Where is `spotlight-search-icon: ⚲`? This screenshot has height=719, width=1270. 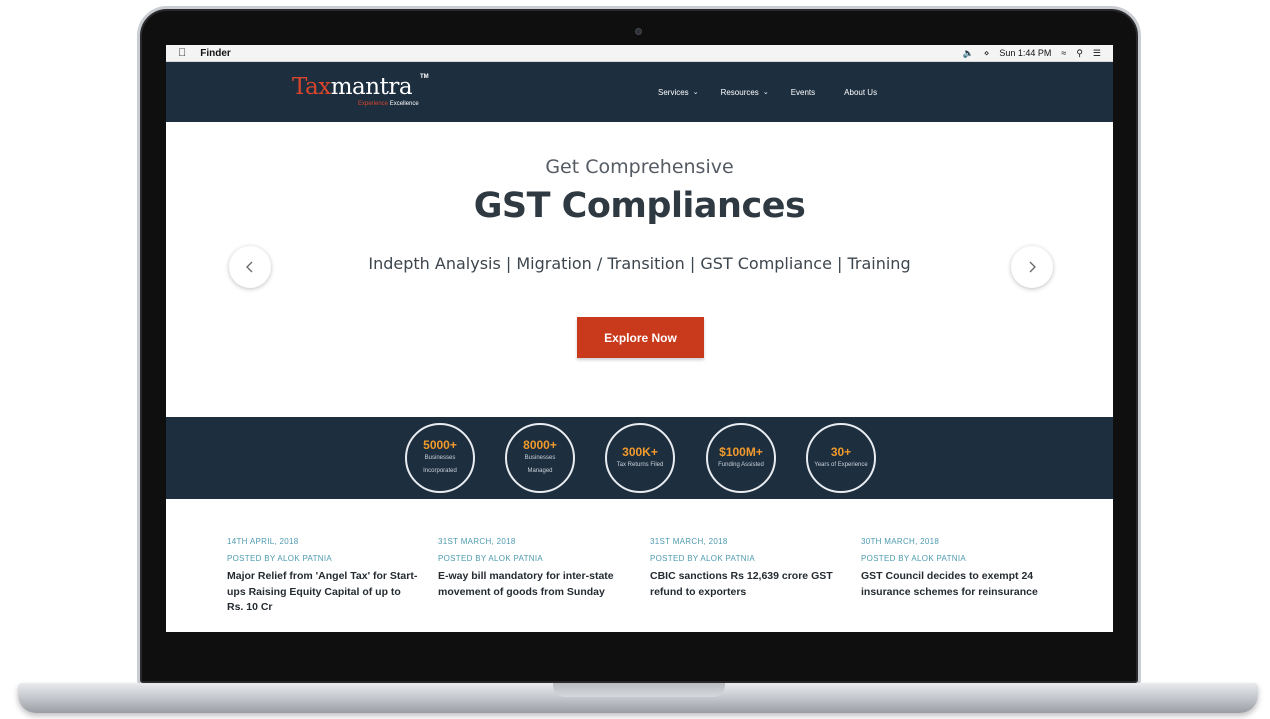 spotlight-search-icon: ⚲ is located at coordinates (1079, 53).